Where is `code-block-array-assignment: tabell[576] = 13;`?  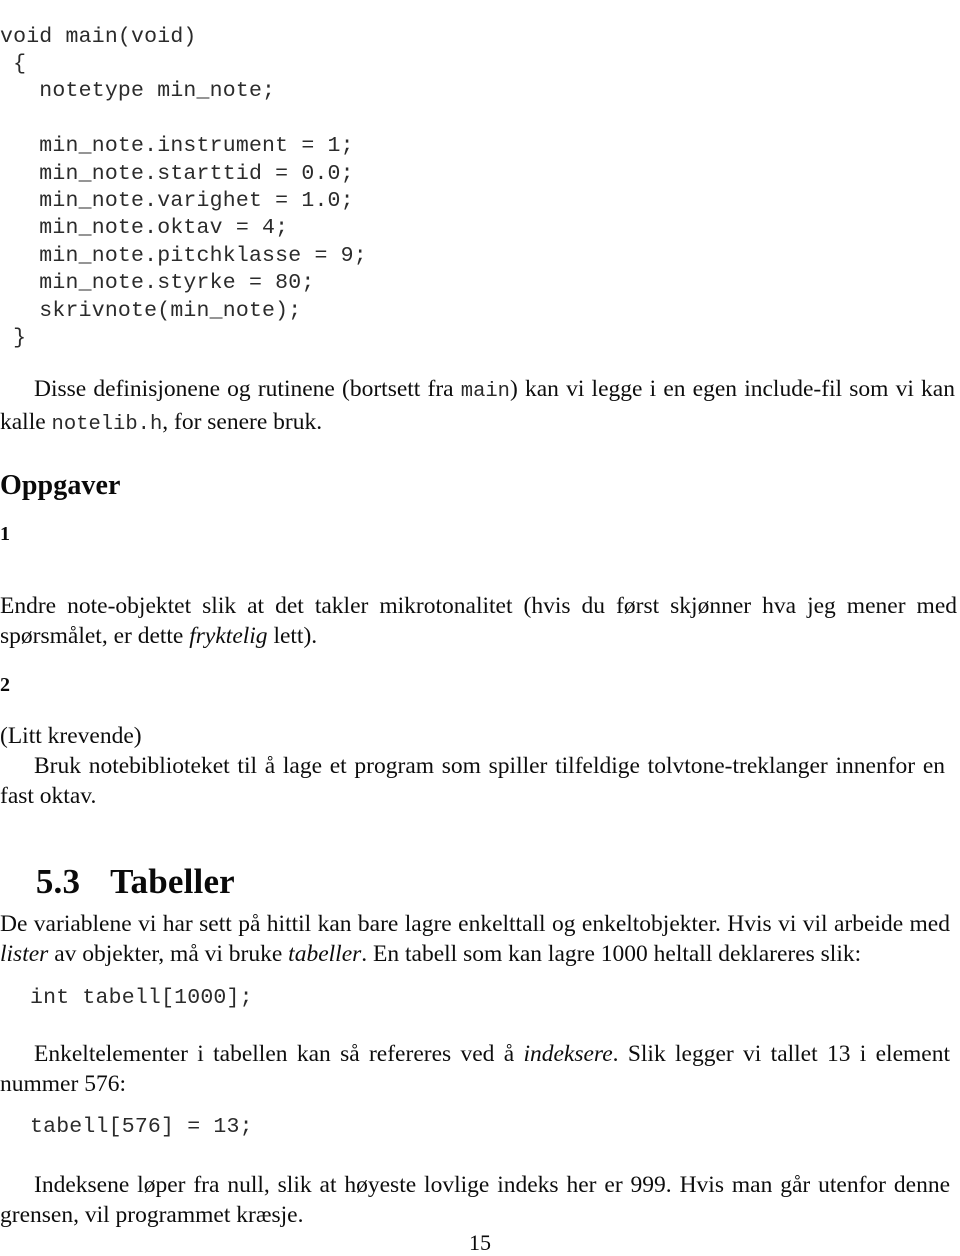
code-block-array-assignment: tabell[576] = 13; is located at coordinates (141, 1126).